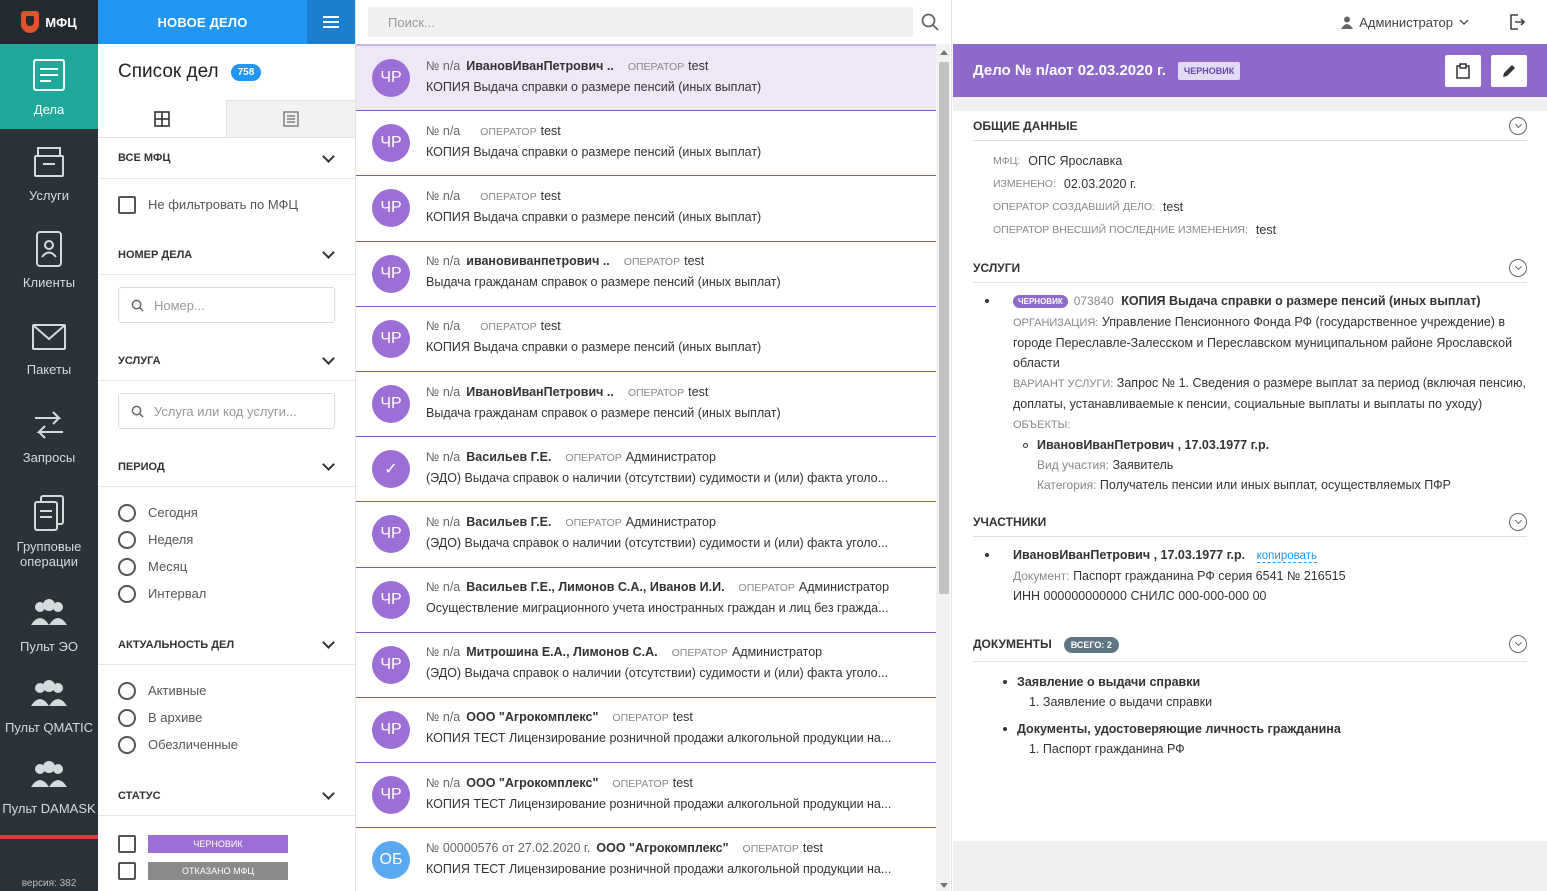  I want to click on nav-item-eo: Пульт ЭО, so click(49, 623).